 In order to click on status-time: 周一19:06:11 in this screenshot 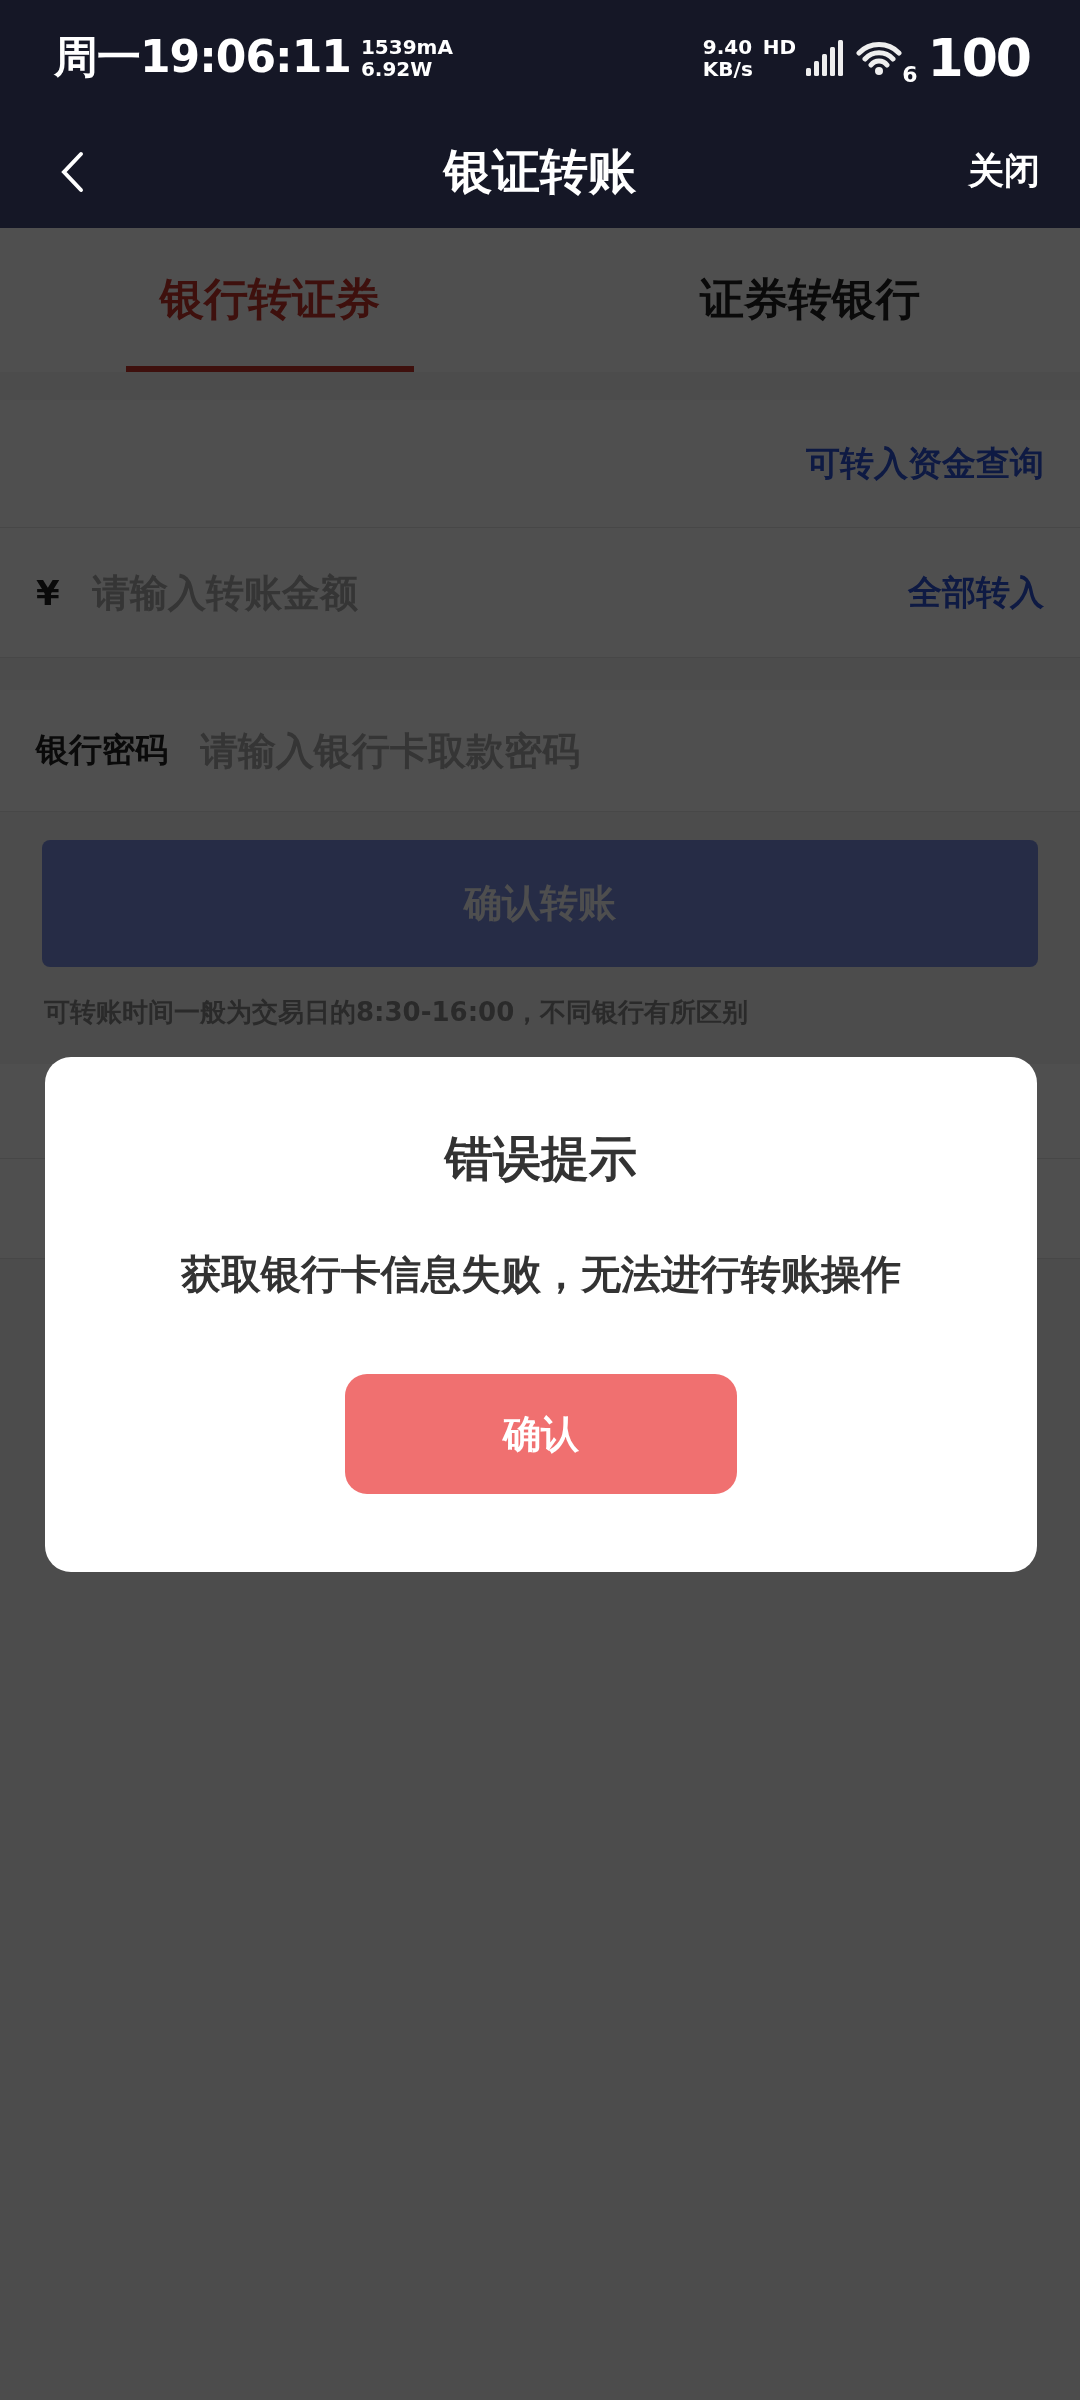, I will do `click(202, 57)`.